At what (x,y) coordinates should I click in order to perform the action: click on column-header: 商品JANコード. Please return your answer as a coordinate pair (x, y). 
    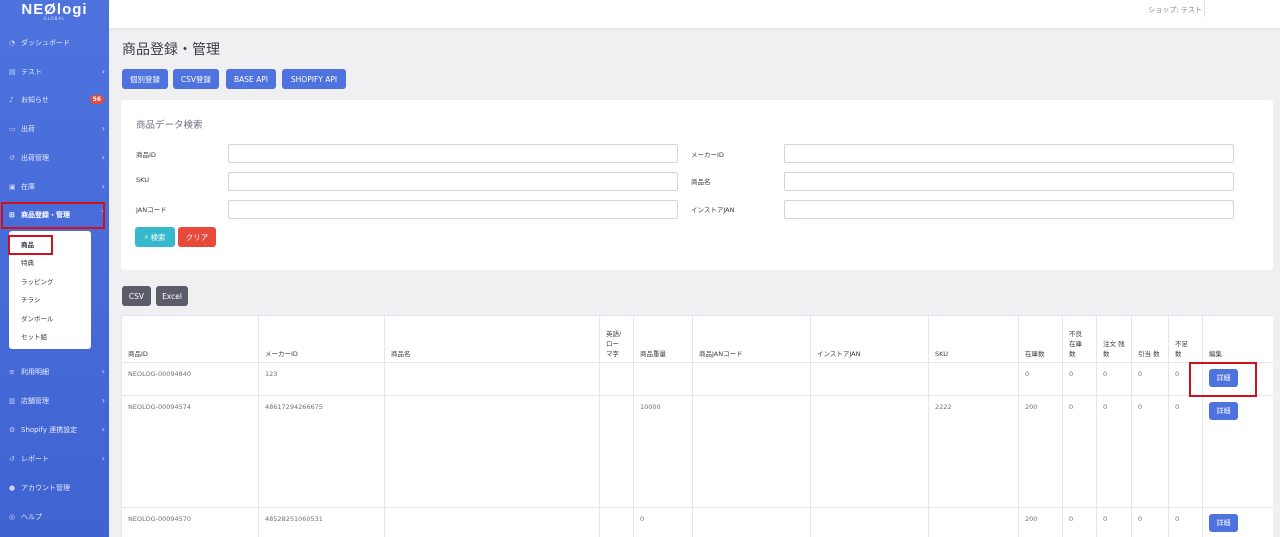
    Looking at the image, I should click on (751, 339).